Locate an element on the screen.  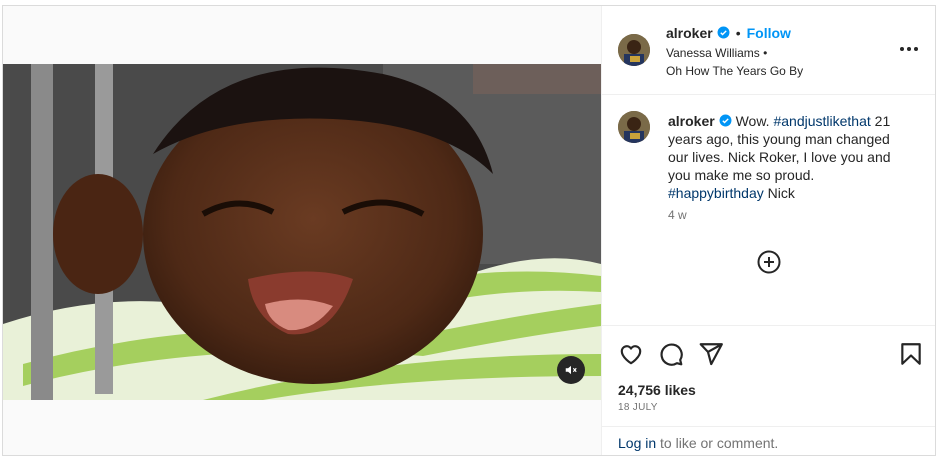
login-link: Log in is located at coordinates (637, 443).